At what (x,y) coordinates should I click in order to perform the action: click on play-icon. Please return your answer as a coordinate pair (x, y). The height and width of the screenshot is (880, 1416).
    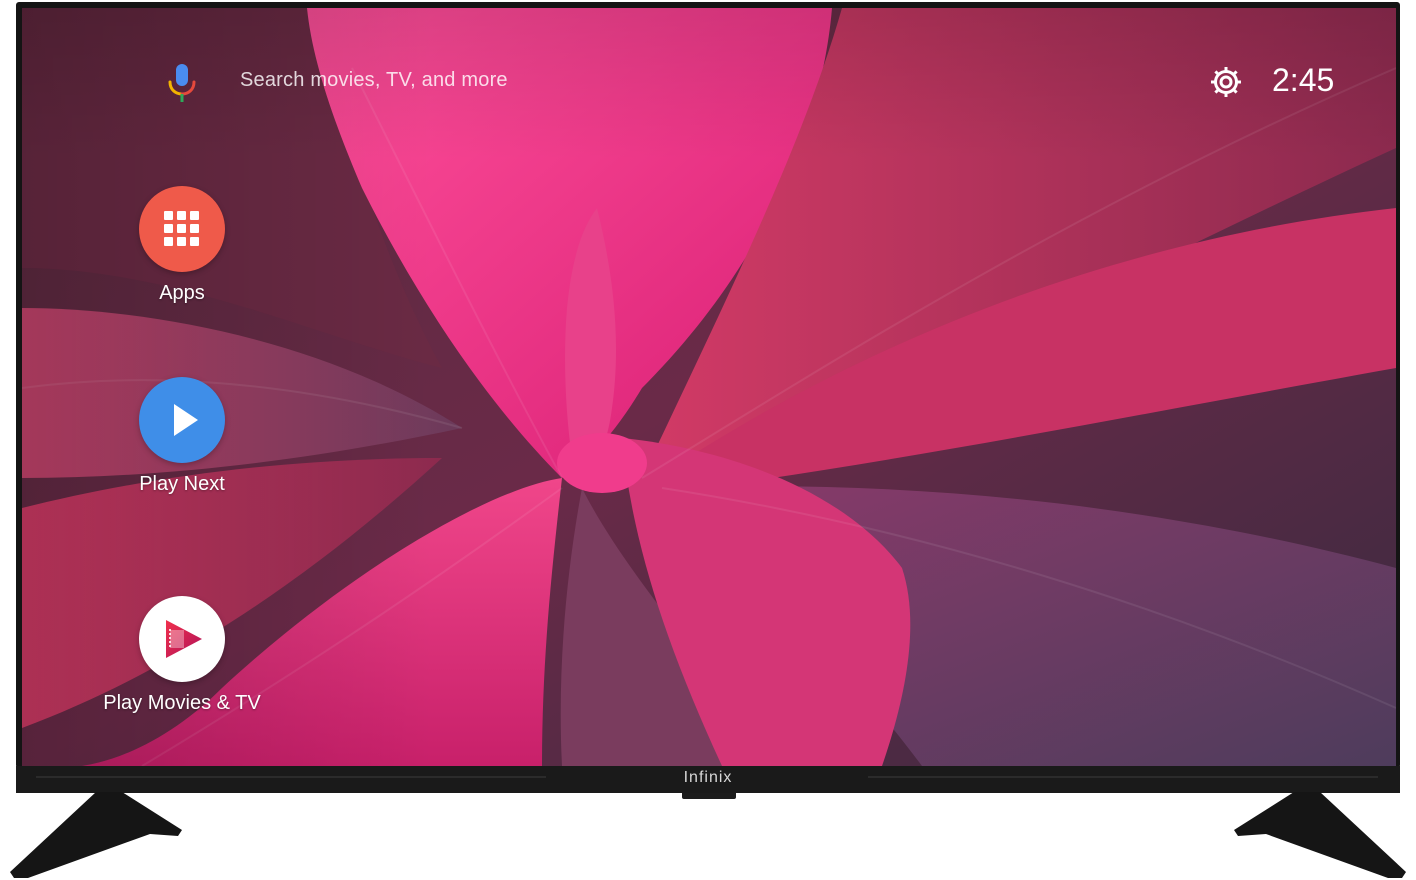
    Looking at the image, I should click on (186, 420).